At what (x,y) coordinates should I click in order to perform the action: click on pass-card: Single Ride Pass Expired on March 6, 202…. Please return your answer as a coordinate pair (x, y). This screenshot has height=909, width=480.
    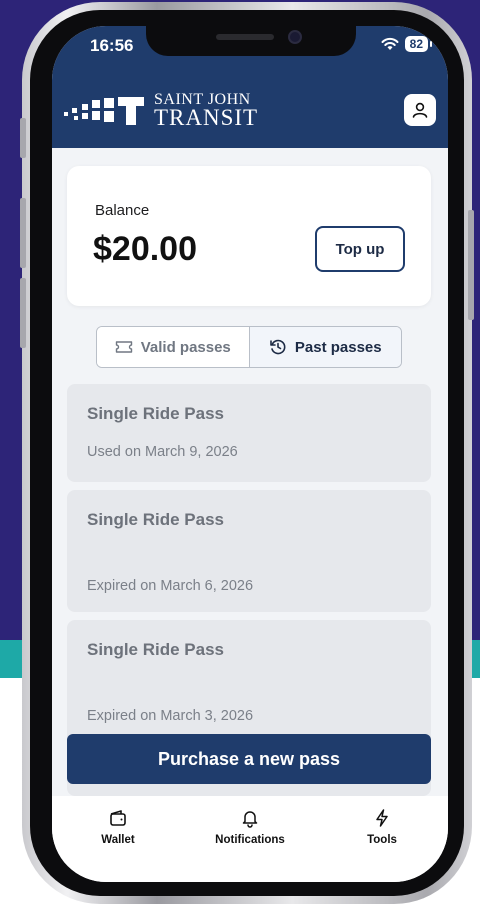
    Looking at the image, I should click on (249, 551).